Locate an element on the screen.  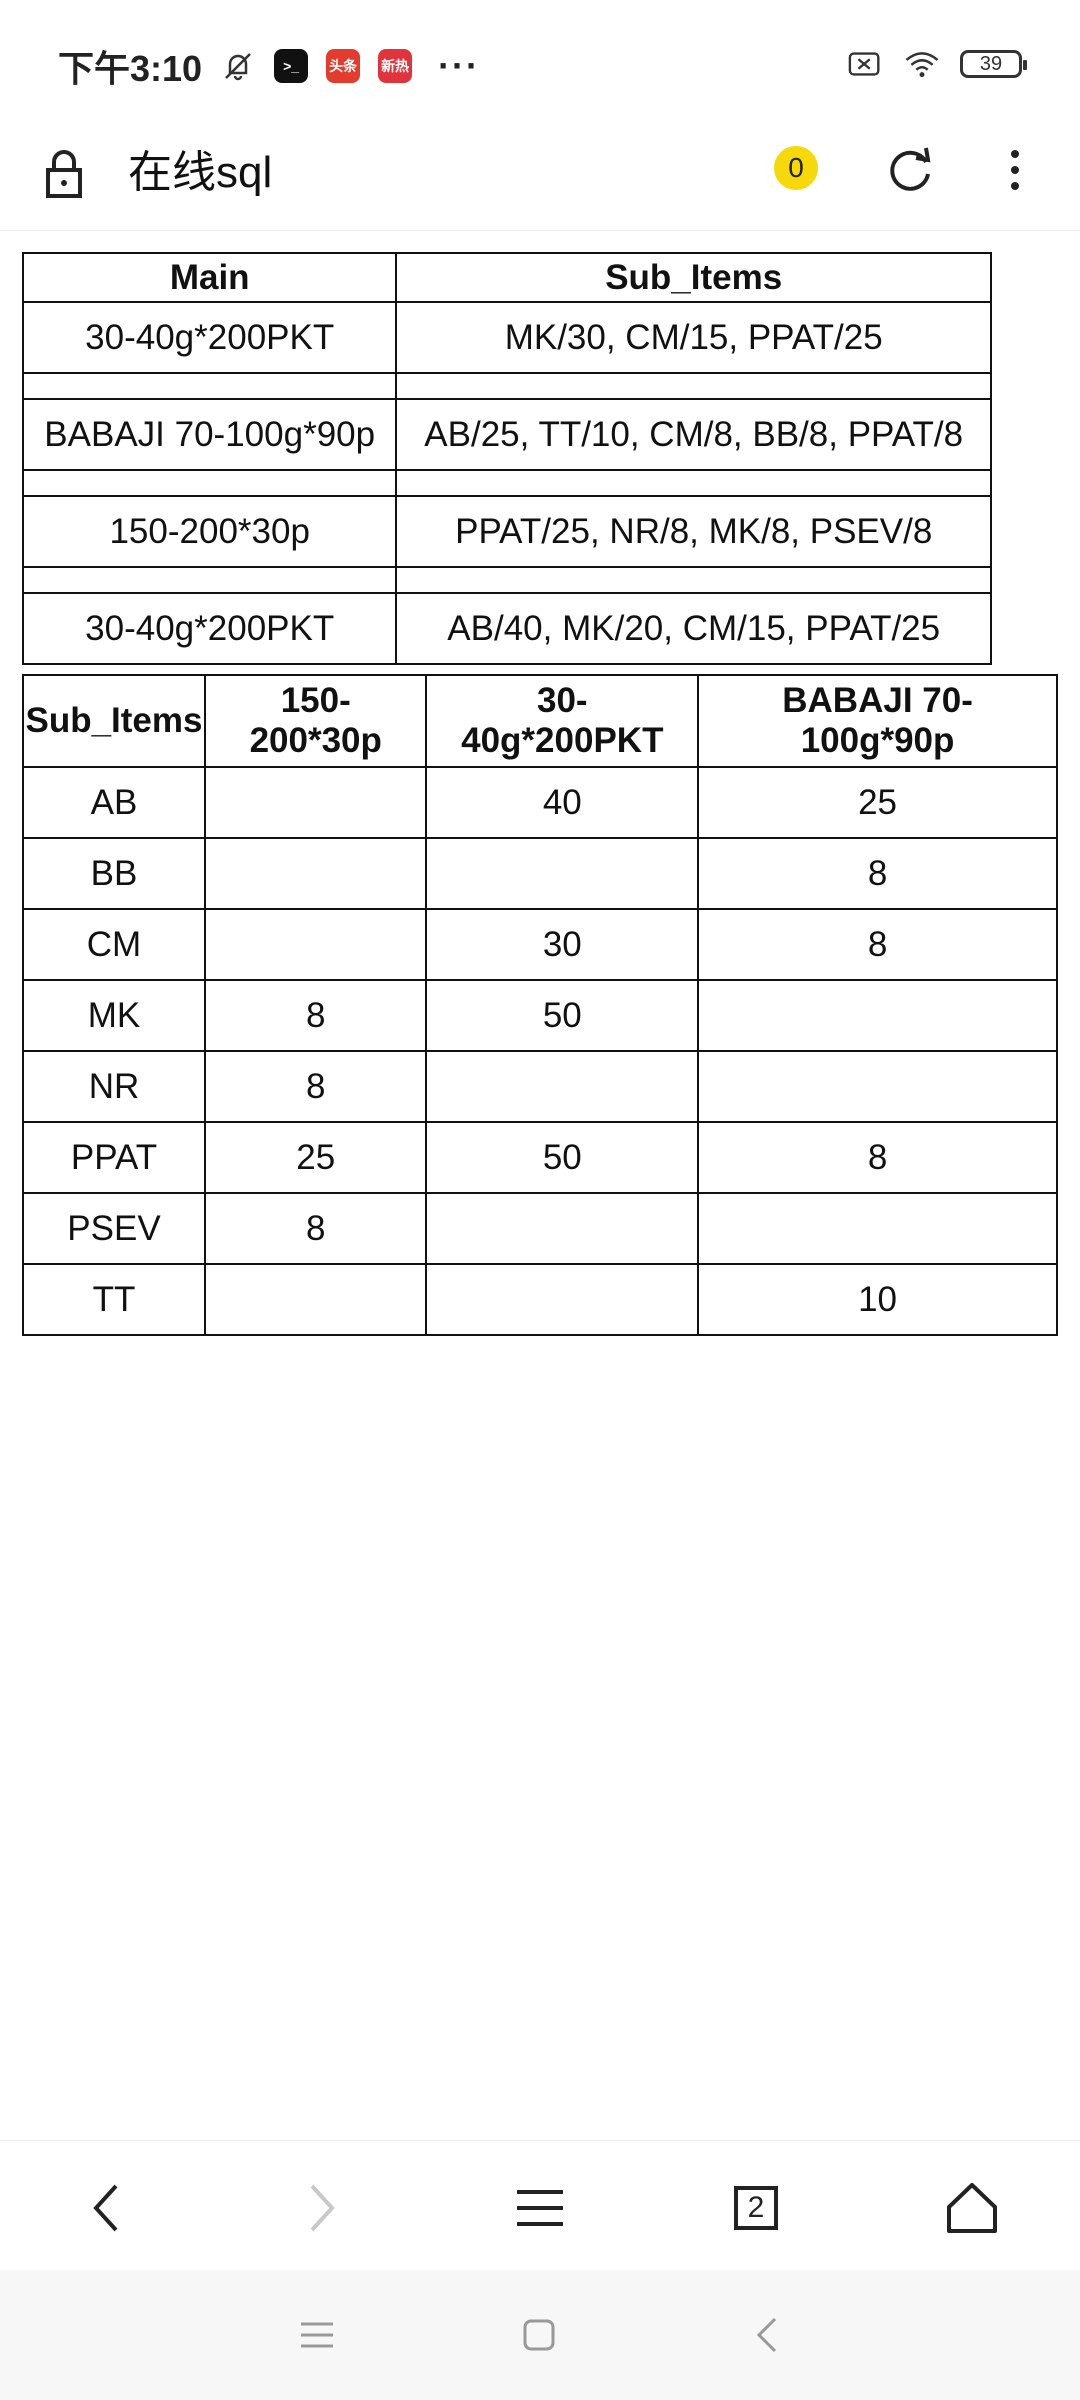
toutiao-app-icon: 头条 is located at coordinates (343, 66).